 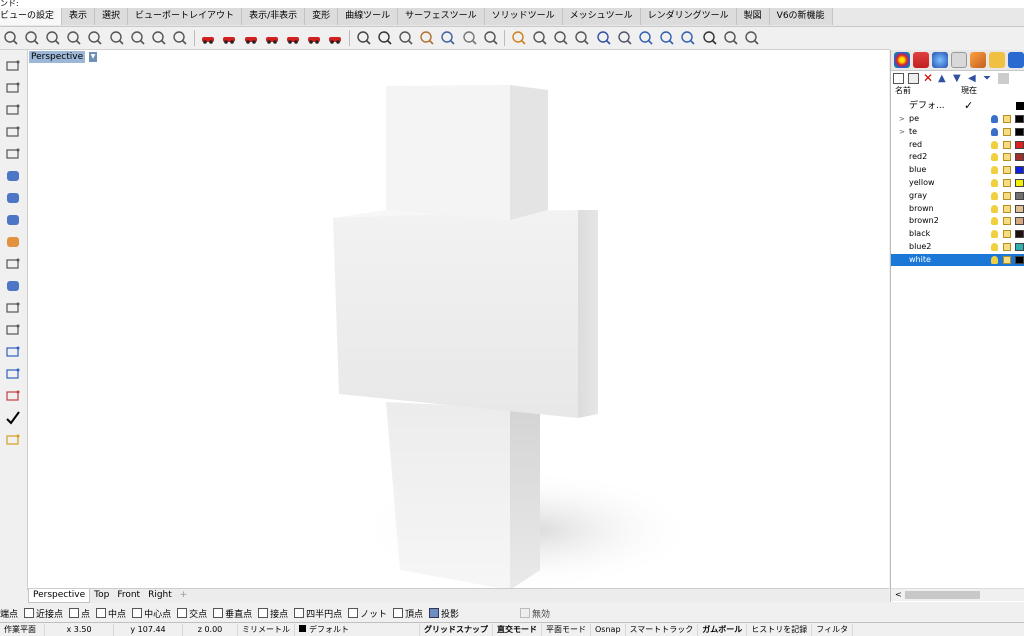 I want to click on osnap-10: 頂点, so click(x=407, y=613).